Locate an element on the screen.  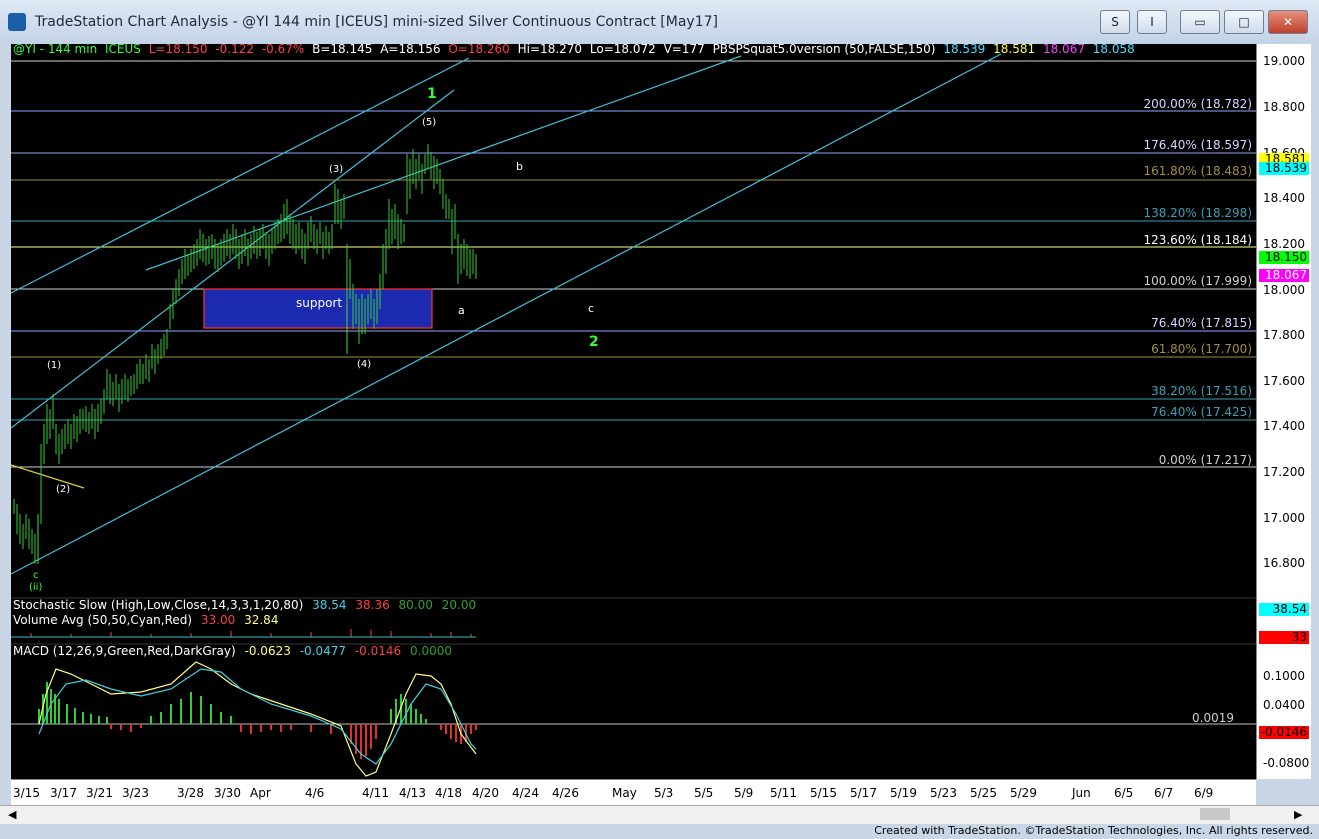
wave-a-label: a is located at coordinates (461, 310).